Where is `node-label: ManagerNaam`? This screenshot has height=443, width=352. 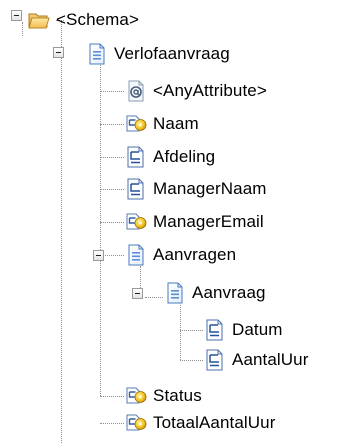 node-label: ManagerNaam is located at coordinates (210, 188).